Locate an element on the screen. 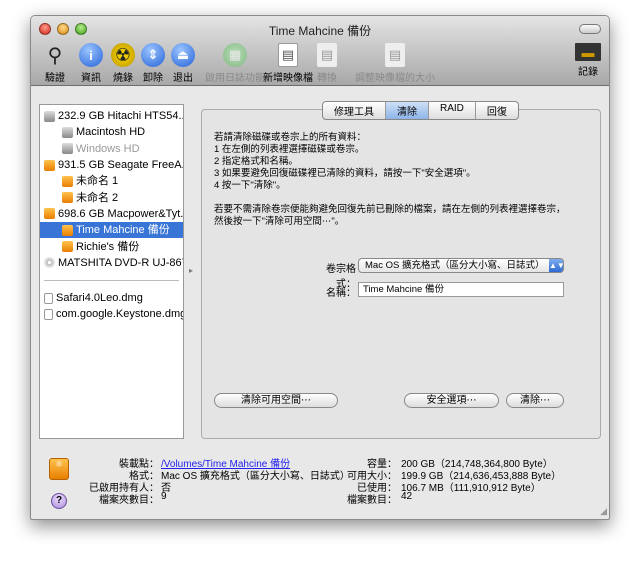  convert-icon: ▤ is located at coordinates (327, 55).